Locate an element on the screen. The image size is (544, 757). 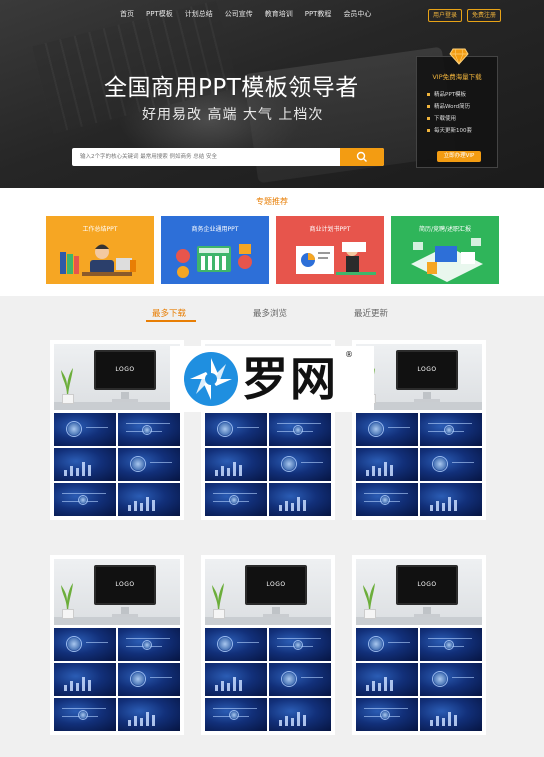
nav-ppt-tutorial: PPT教程 is located at coordinates (318, 14).